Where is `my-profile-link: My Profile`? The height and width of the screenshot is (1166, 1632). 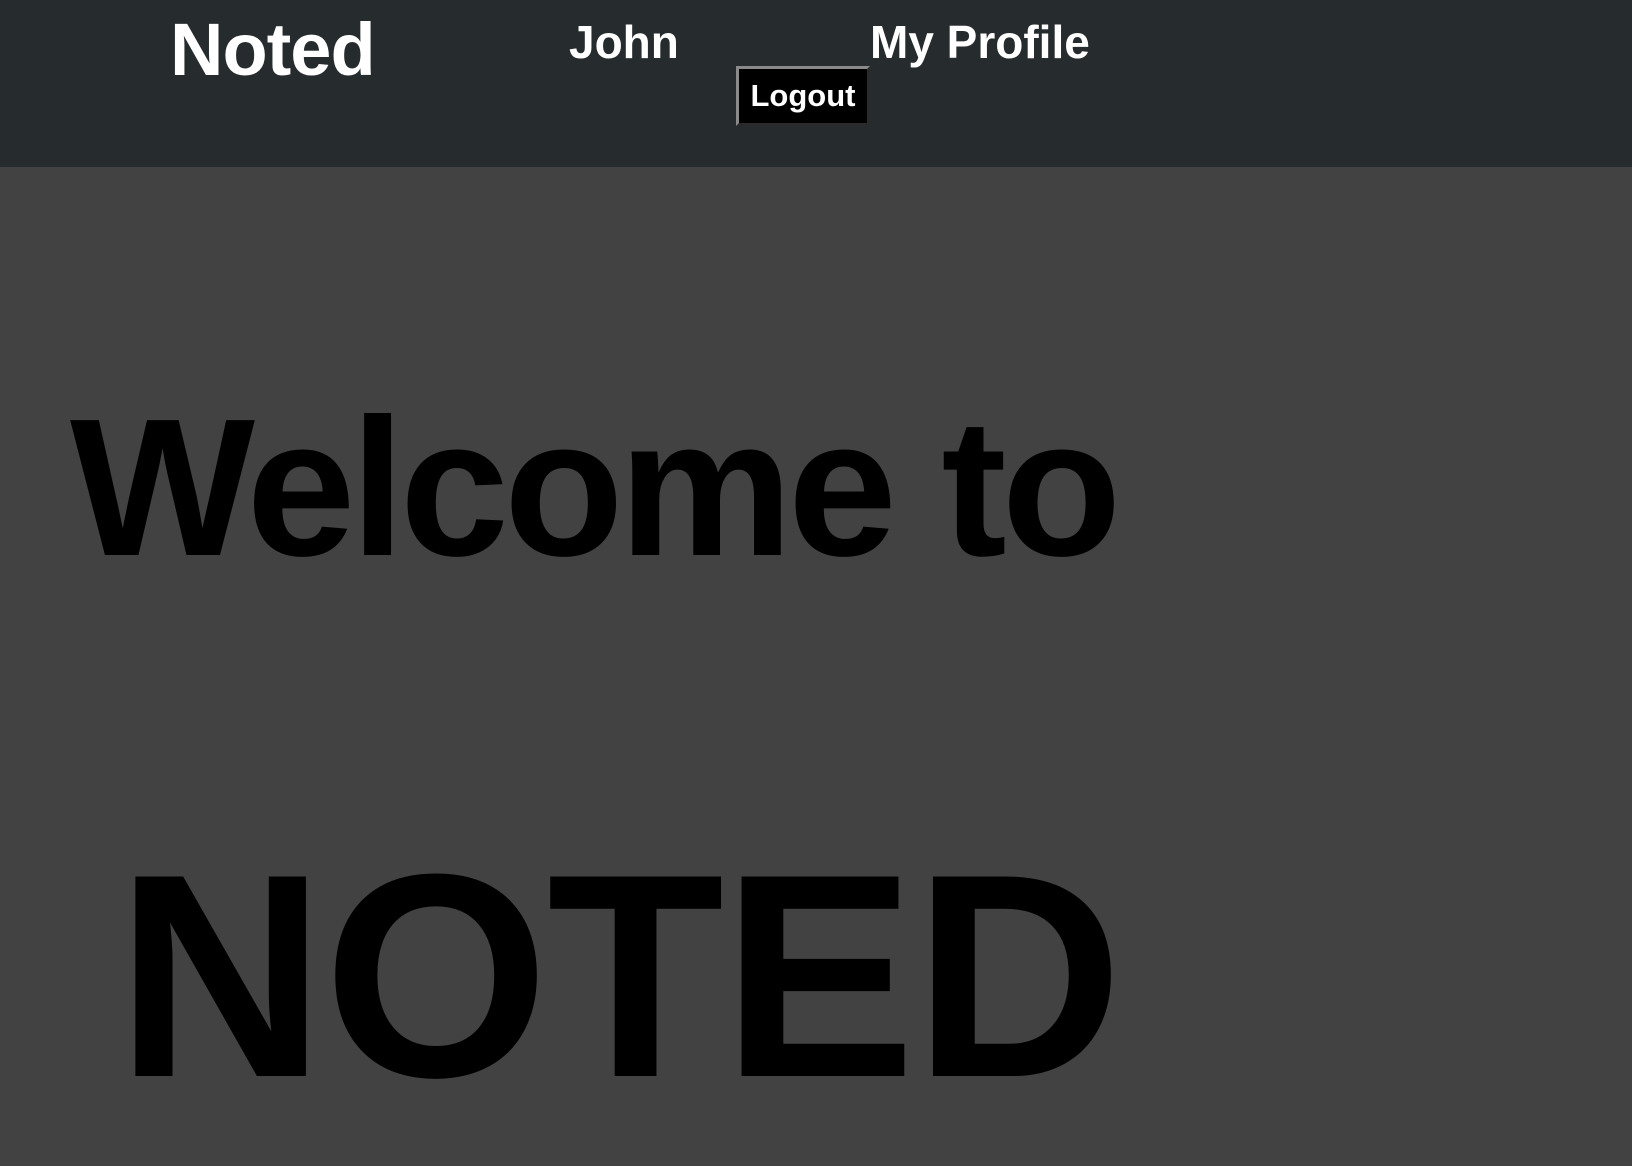
my-profile-link: My Profile is located at coordinates (980, 42).